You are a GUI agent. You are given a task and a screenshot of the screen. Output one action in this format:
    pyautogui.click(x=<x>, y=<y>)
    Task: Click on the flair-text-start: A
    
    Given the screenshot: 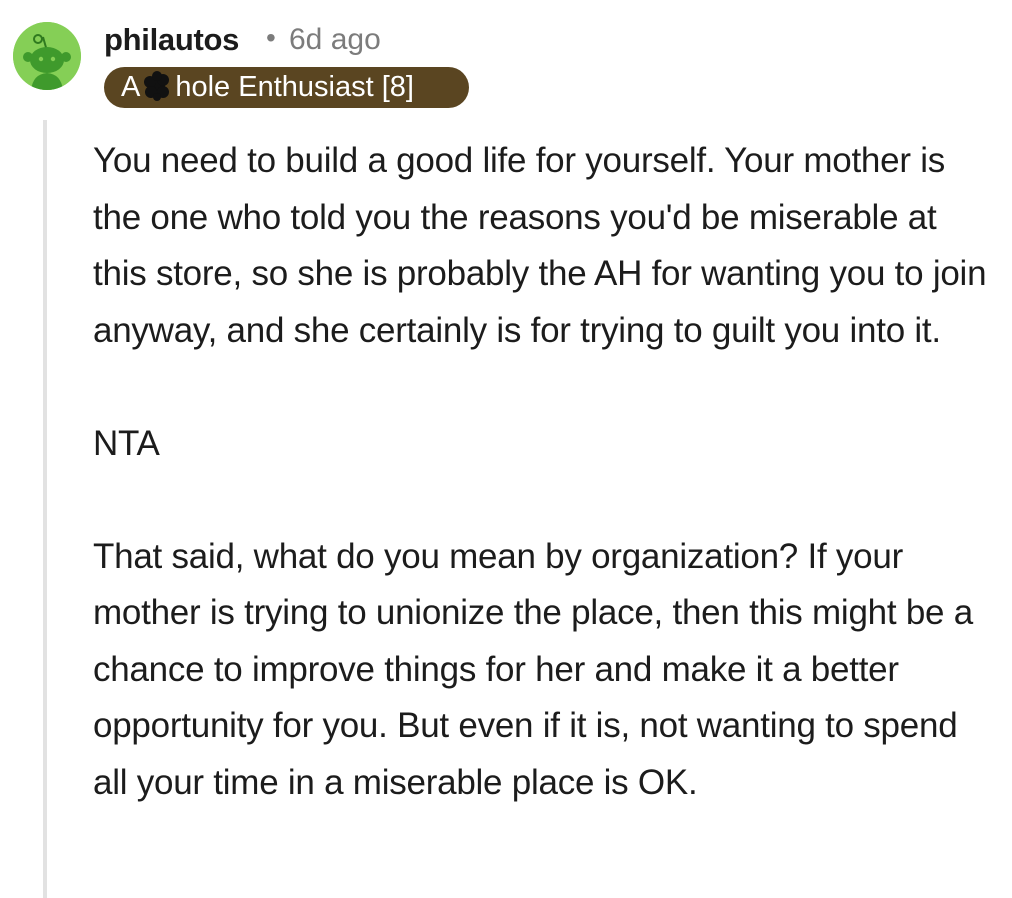 What is the action you would take?
    pyautogui.click(x=131, y=87)
    